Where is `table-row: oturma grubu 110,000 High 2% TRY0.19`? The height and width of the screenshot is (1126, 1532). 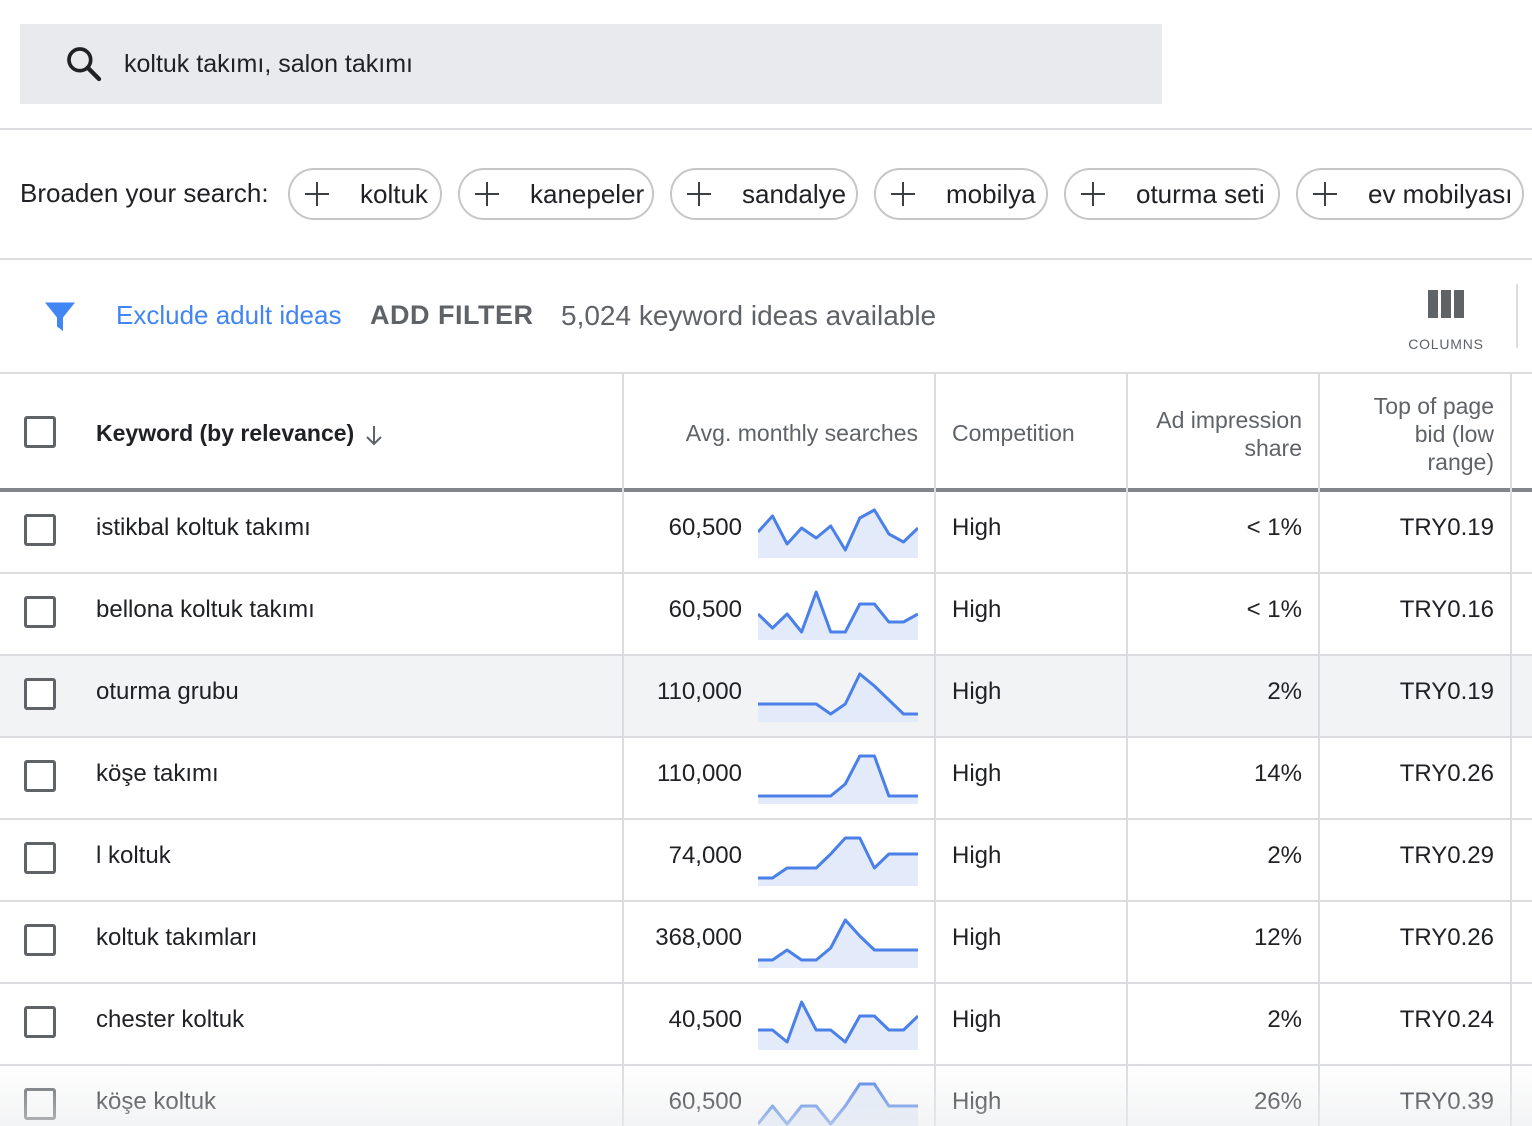
table-row: oturma grubu 110,000 High 2% TRY0.19 is located at coordinates (766, 697).